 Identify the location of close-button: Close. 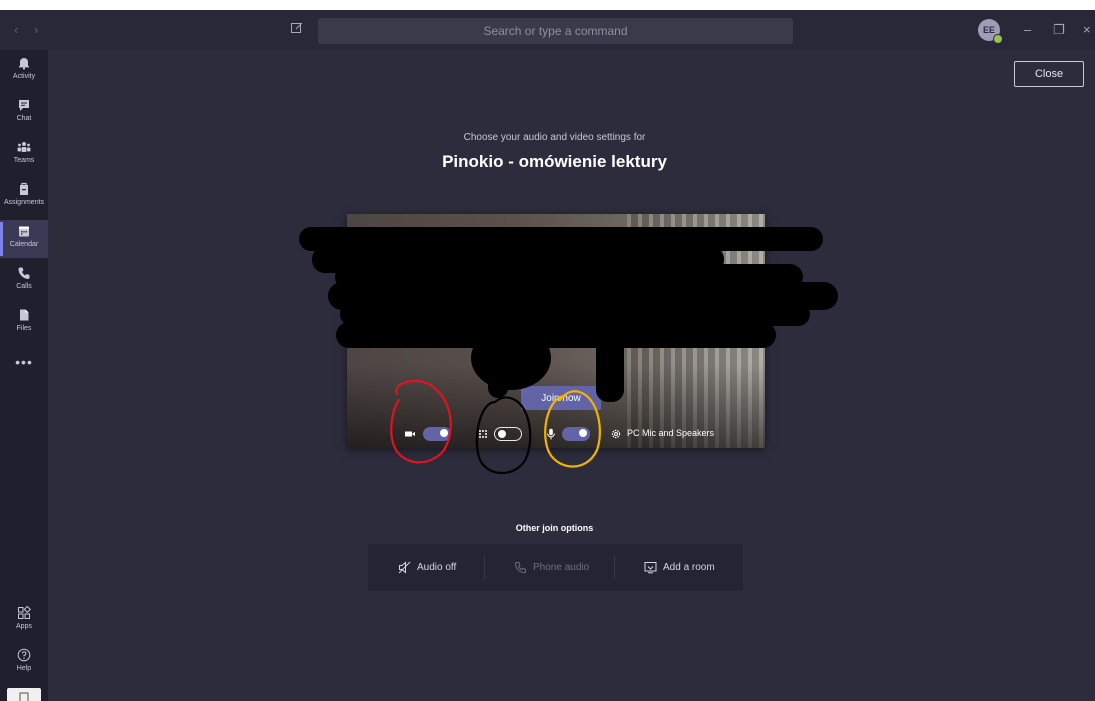
(1049, 74).